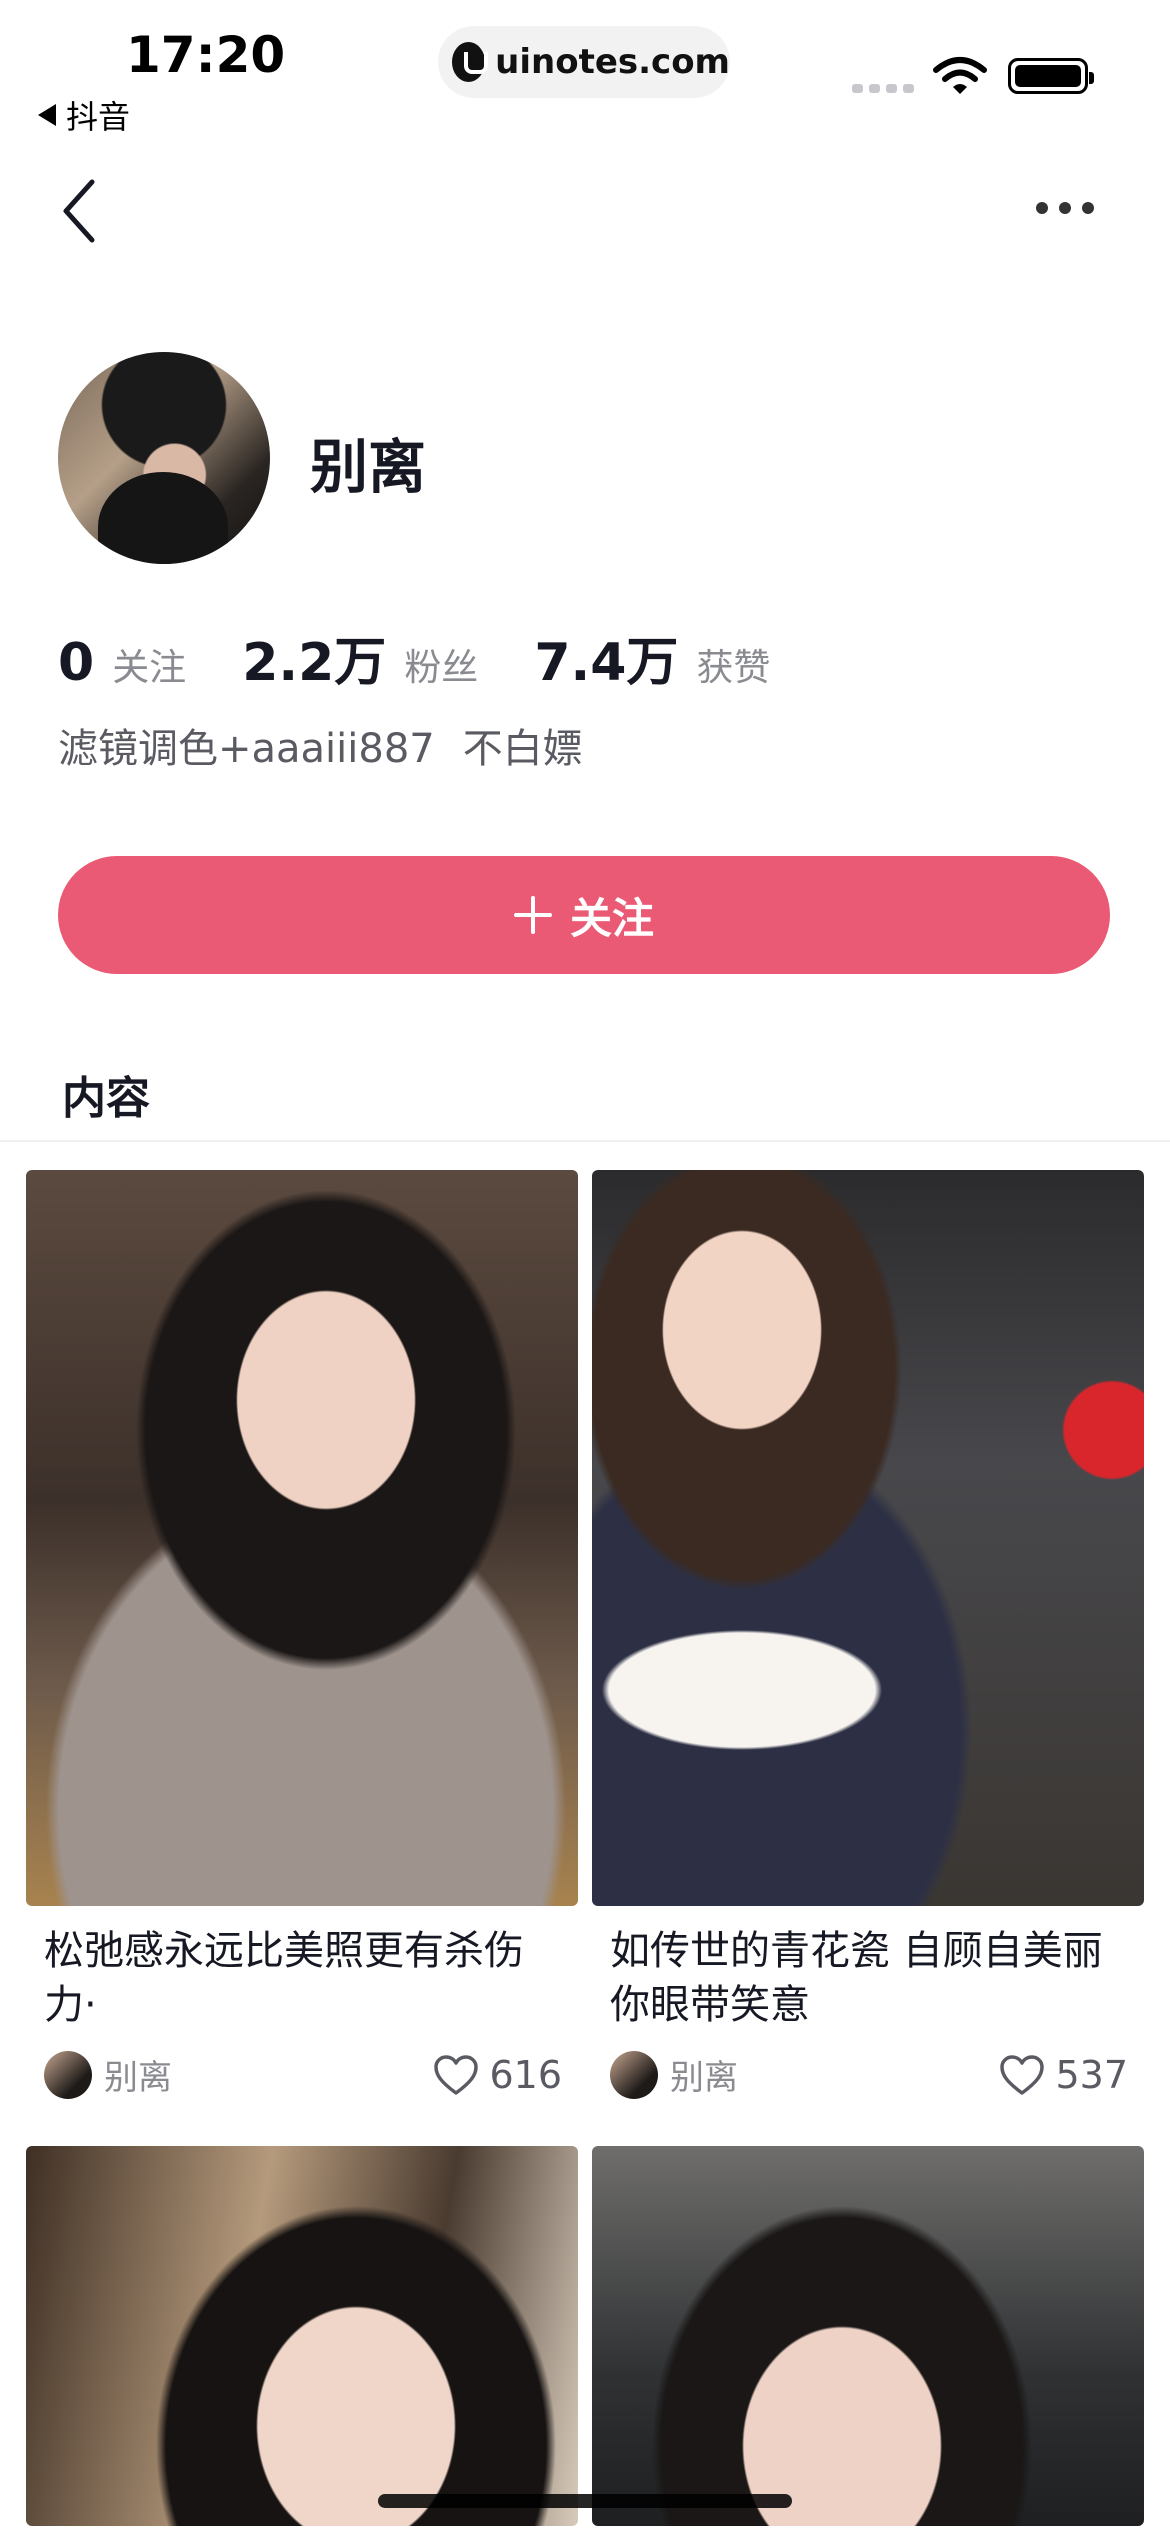  What do you see at coordinates (1051, 76) in the screenshot?
I see `battery-icon` at bounding box center [1051, 76].